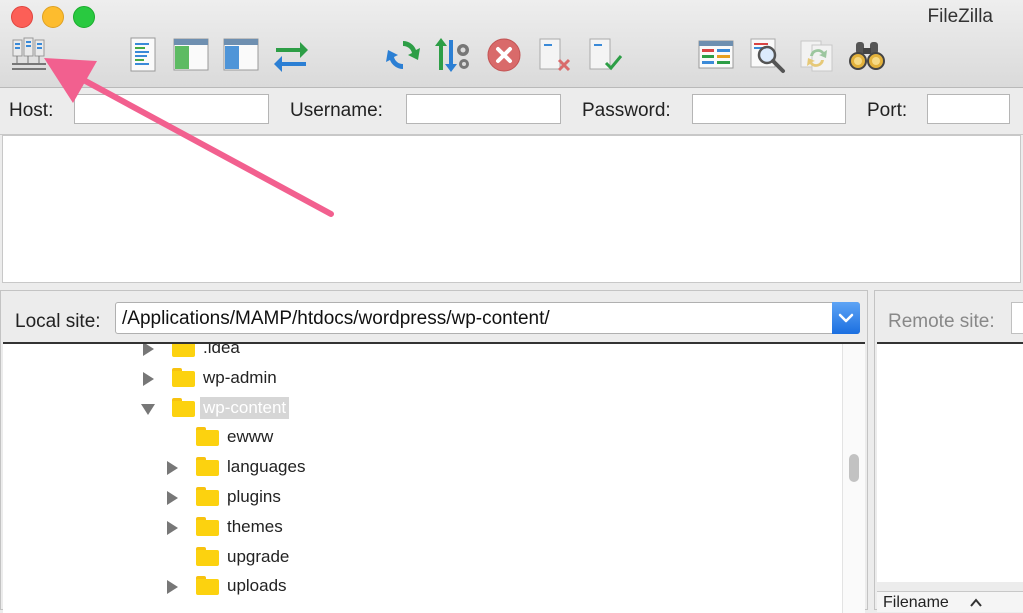 The width and height of the screenshot is (1023, 613). Describe the element at coordinates (336, 110) in the screenshot. I see `username-label: Username:` at that location.